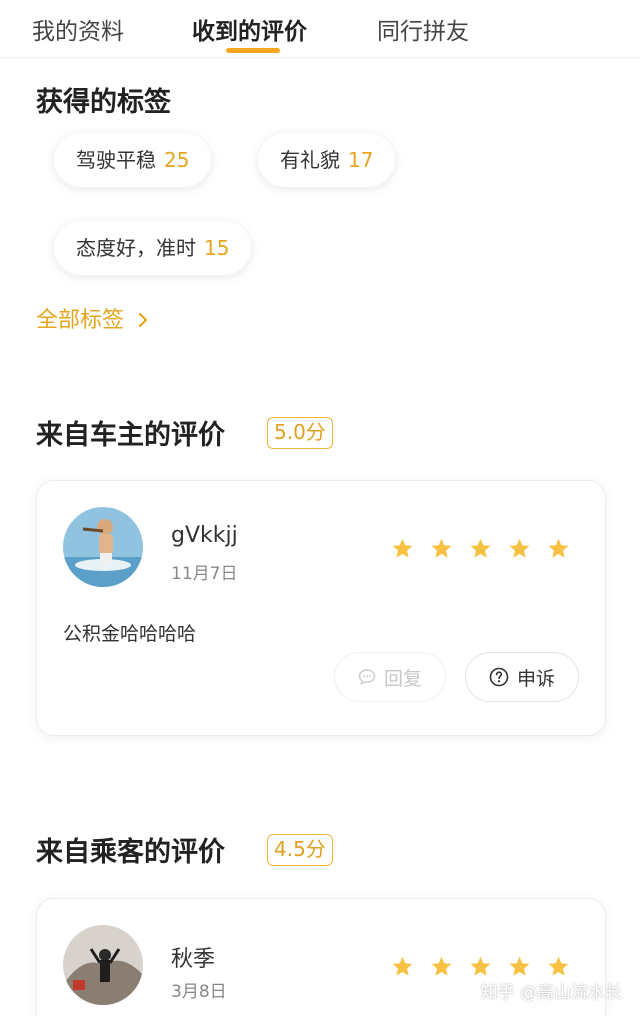  I want to click on appeal-button: 申诉, so click(522, 677).